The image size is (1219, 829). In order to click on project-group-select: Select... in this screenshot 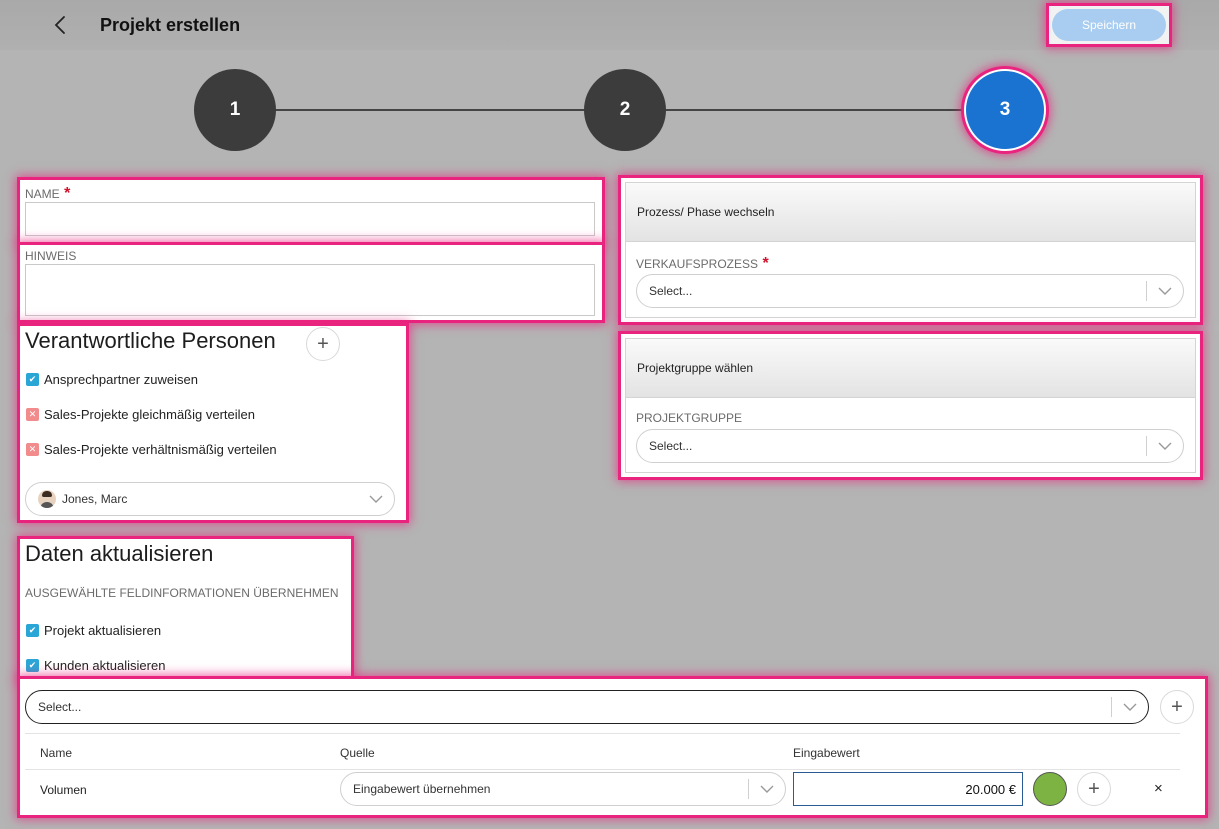, I will do `click(910, 446)`.